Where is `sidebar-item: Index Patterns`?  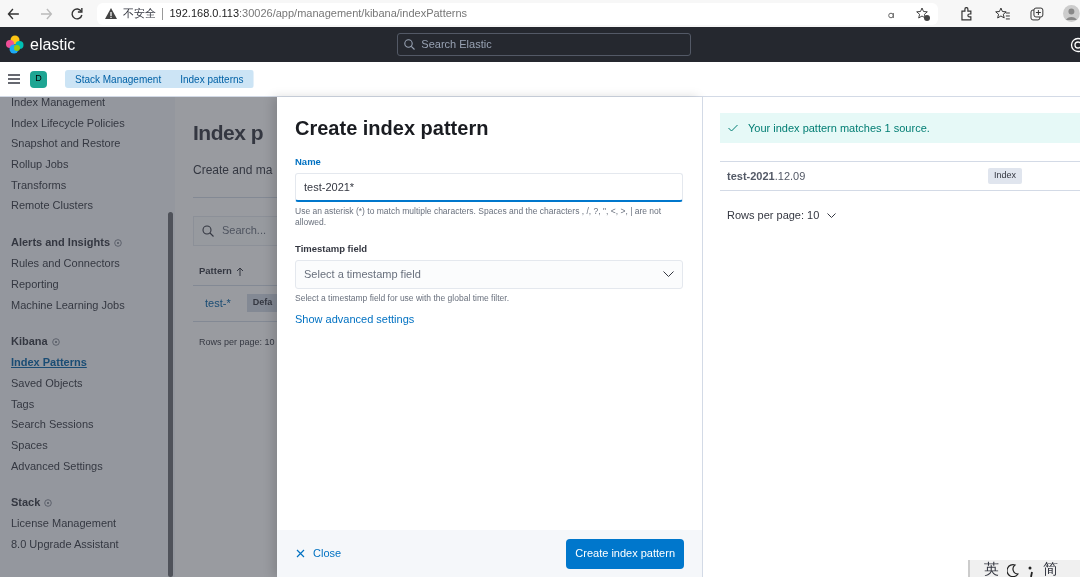 sidebar-item: Index Patterns is located at coordinates (93, 362).